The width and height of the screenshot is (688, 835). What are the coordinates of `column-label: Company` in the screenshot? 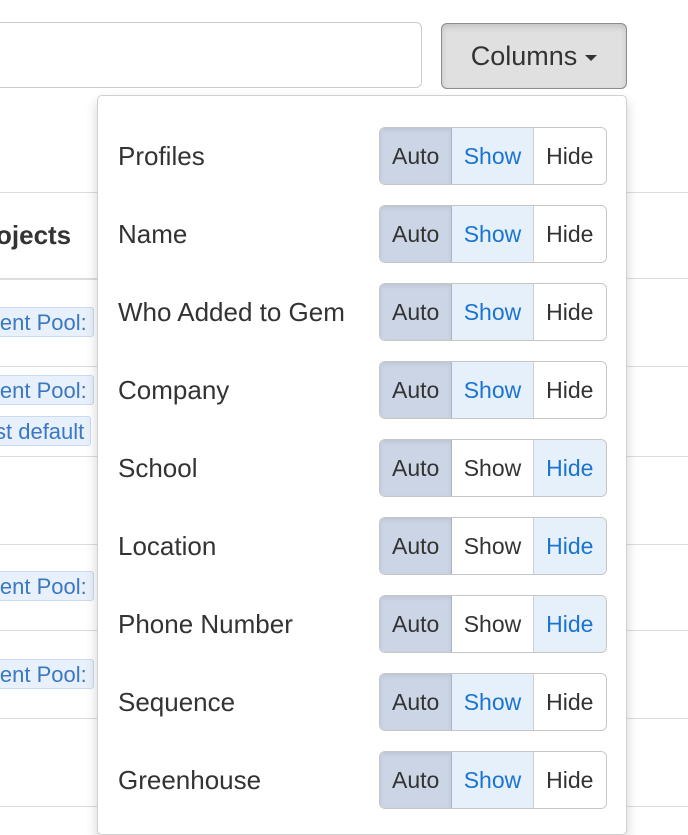 It's located at (174, 390).